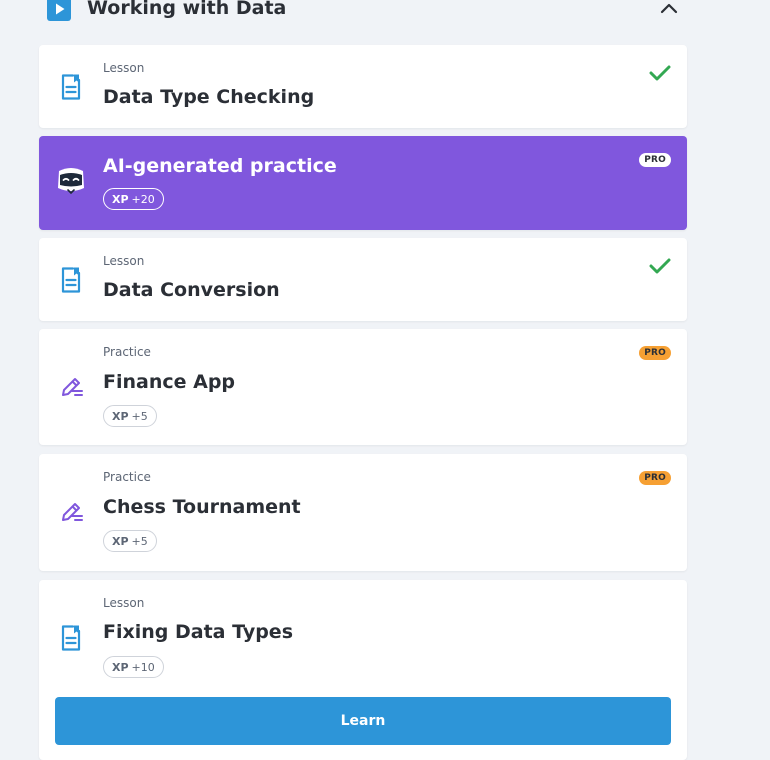 Image resolution: width=770 pixels, height=760 pixels. Describe the element at coordinates (363, 721) in the screenshot. I see `learn-button: Learn` at that location.